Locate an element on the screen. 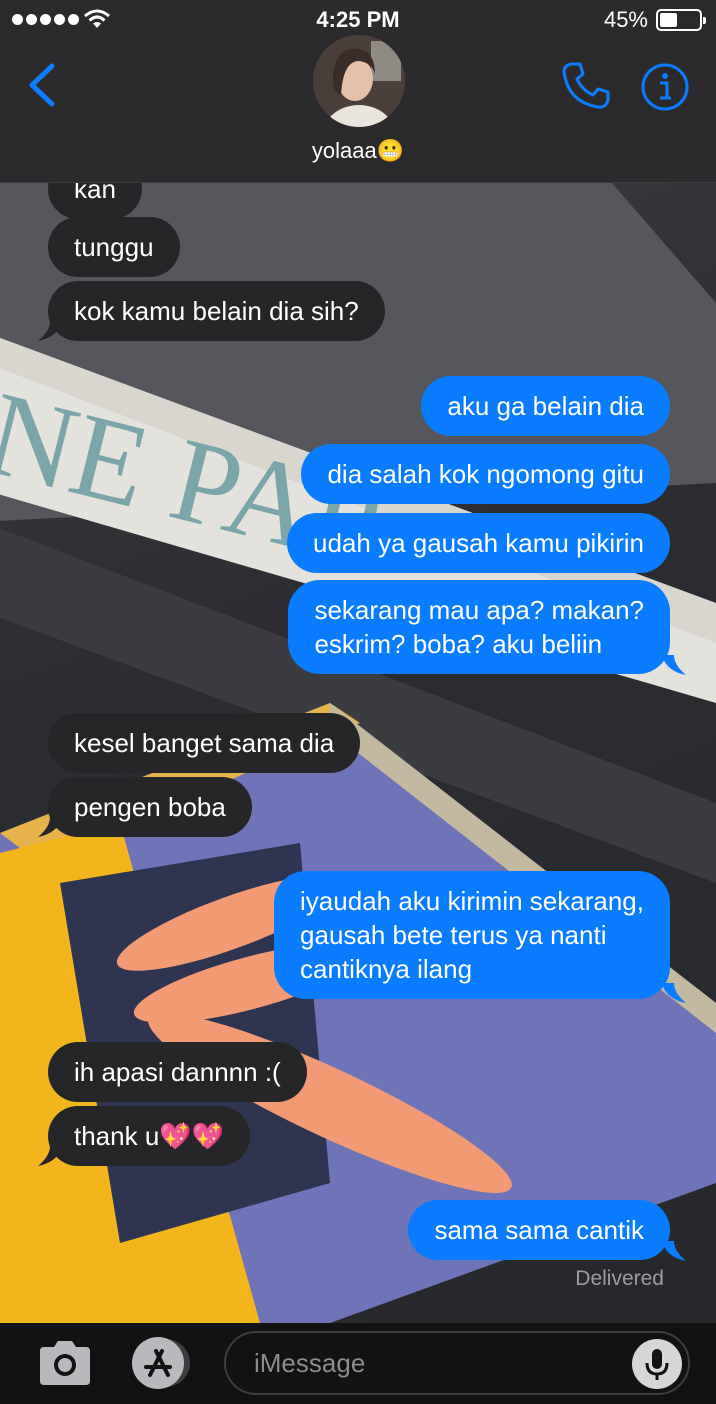 Image resolution: width=716 pixels, height=1404 pixels. incoming-message: tunggu is located at coordinates (114, 247).